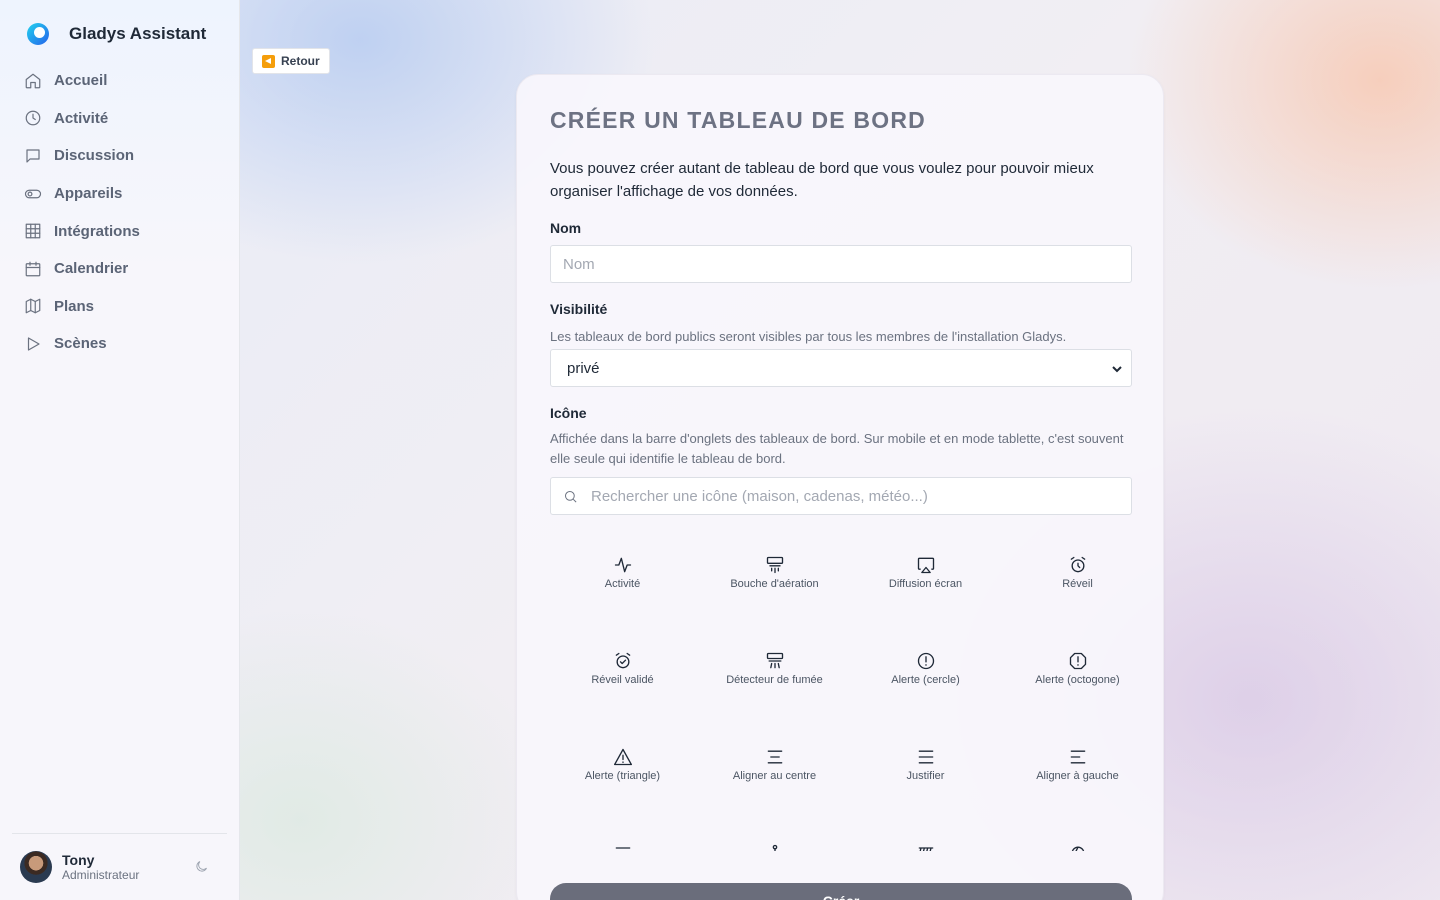 This screenshot has height=900, width=1440. I want to click on sidebar-item-activite: Activité, so click(124, 119).